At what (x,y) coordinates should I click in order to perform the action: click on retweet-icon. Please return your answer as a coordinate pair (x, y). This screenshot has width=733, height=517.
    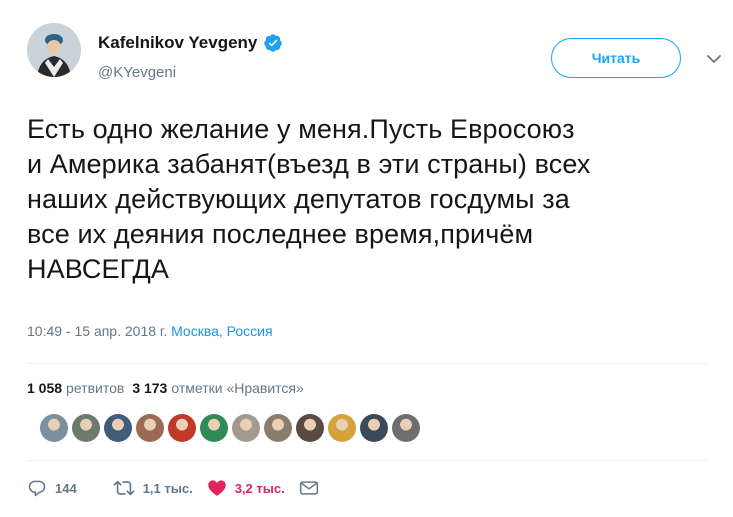
    Looking at the image, I should click on (124, 488).